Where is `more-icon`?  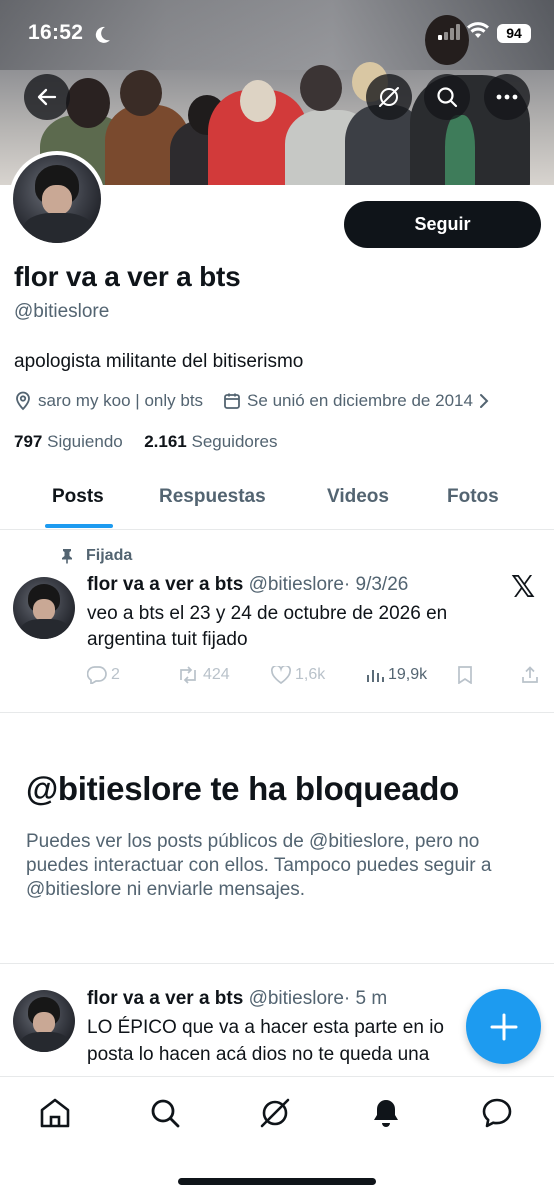 more-icon is located at coordinates (507, 97).